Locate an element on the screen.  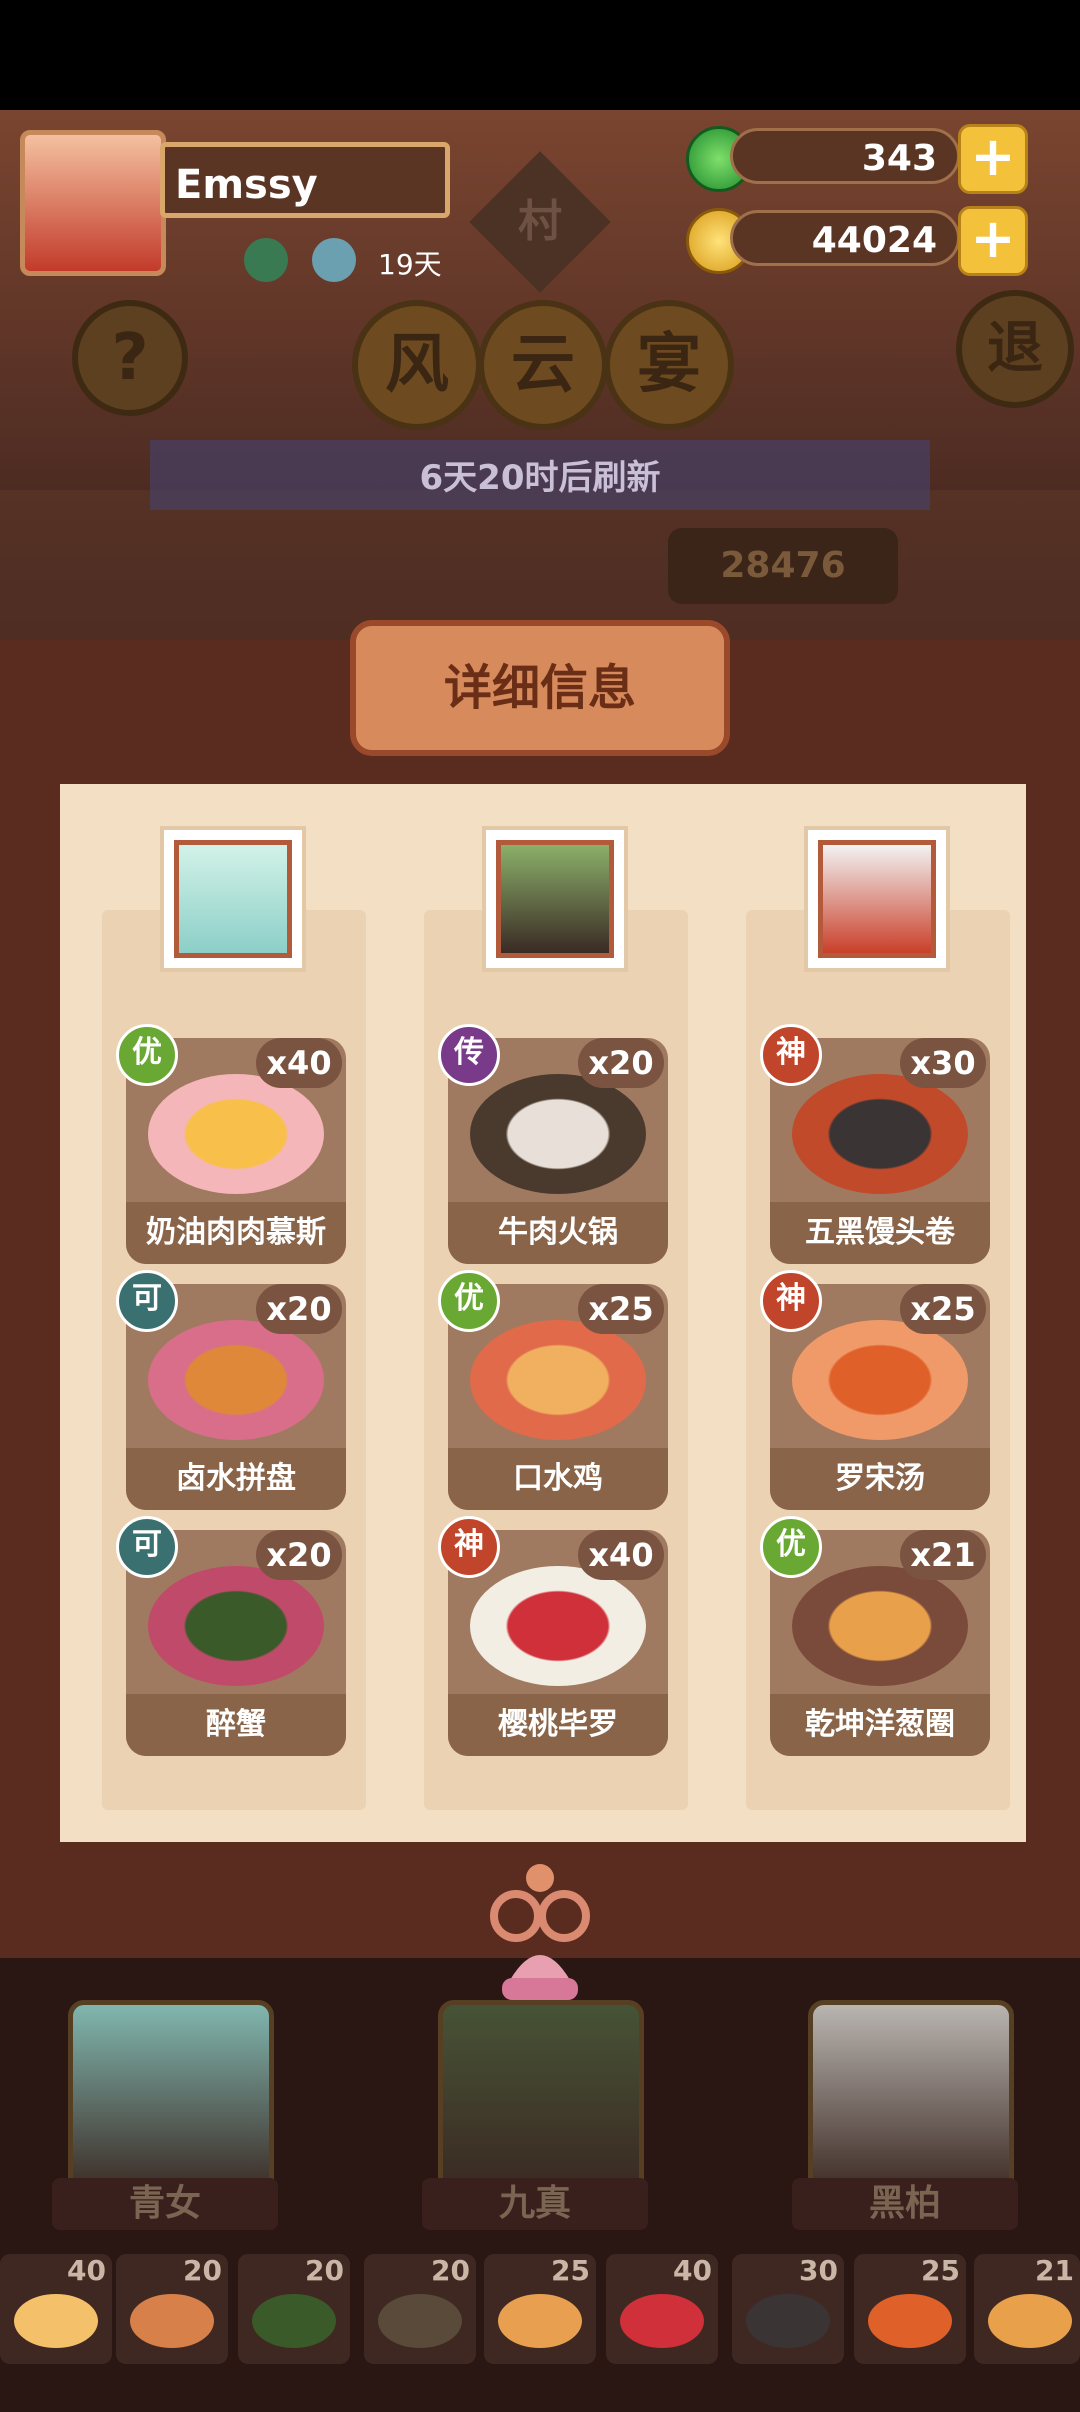
dish-card: x25 优 口水鸡 is located at coordinates (553, 1390).